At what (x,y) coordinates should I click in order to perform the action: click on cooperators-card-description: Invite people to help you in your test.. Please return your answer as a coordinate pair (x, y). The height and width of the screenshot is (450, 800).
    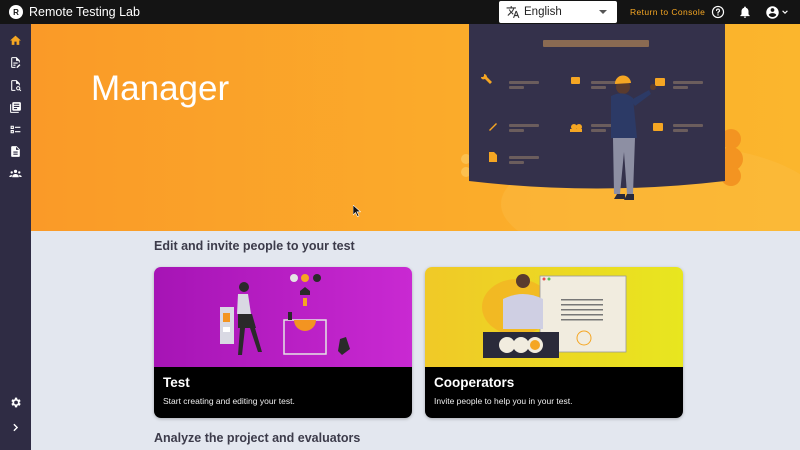
    Looking at the image, I should click on (503, 401).